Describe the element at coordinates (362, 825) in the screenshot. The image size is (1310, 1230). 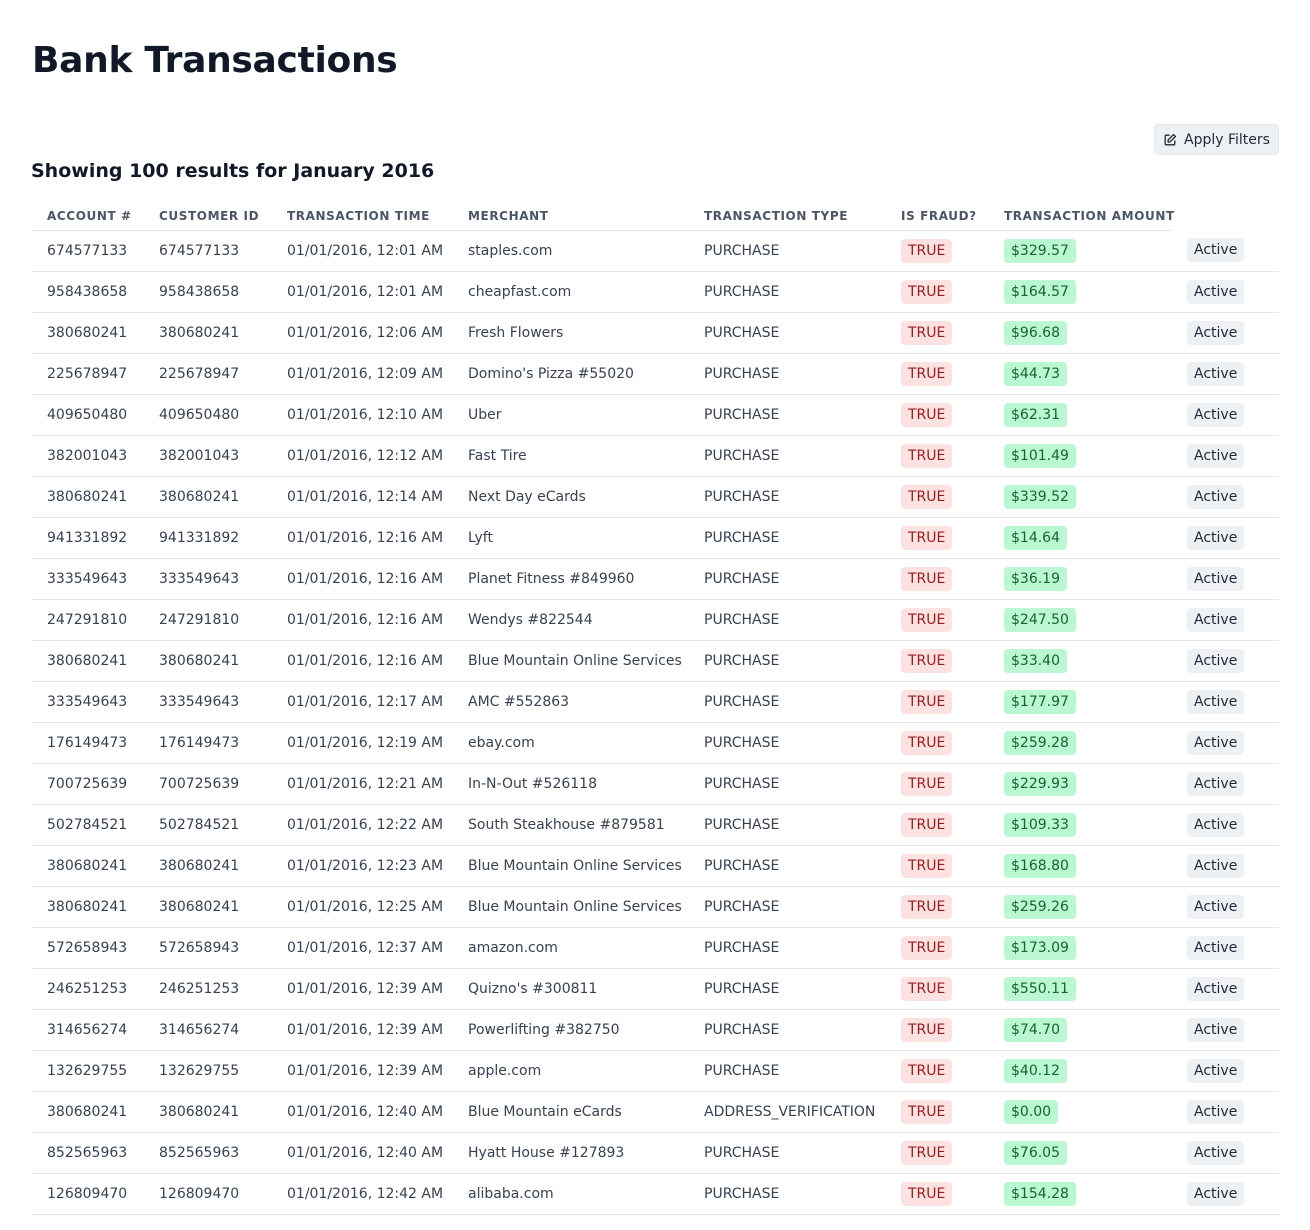
I see `cell-transaction-time: 01/01/2016, 12:22 AM` at that location.